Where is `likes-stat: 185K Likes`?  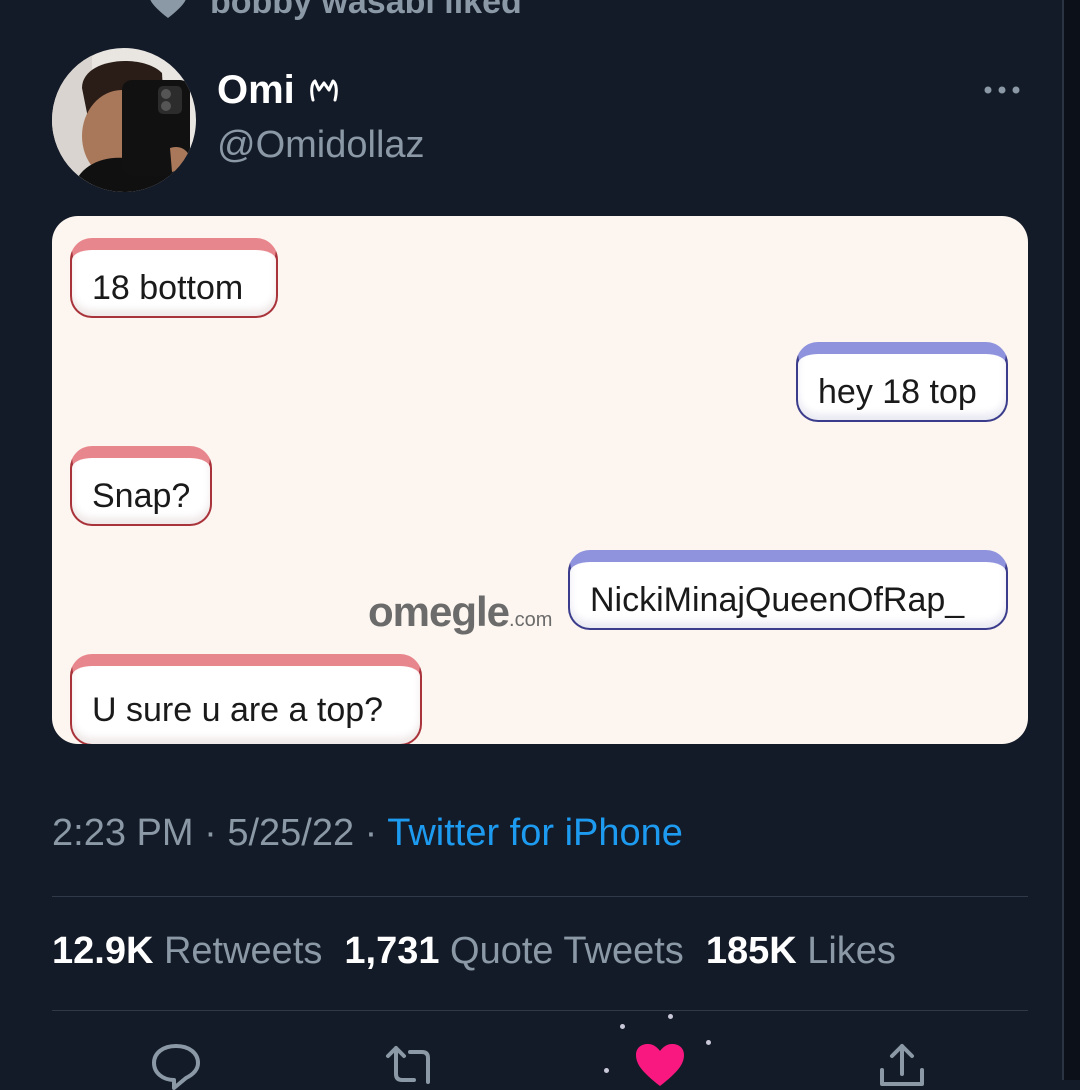 likes-stat: 185K Likes is located at coordinates (801, 951).